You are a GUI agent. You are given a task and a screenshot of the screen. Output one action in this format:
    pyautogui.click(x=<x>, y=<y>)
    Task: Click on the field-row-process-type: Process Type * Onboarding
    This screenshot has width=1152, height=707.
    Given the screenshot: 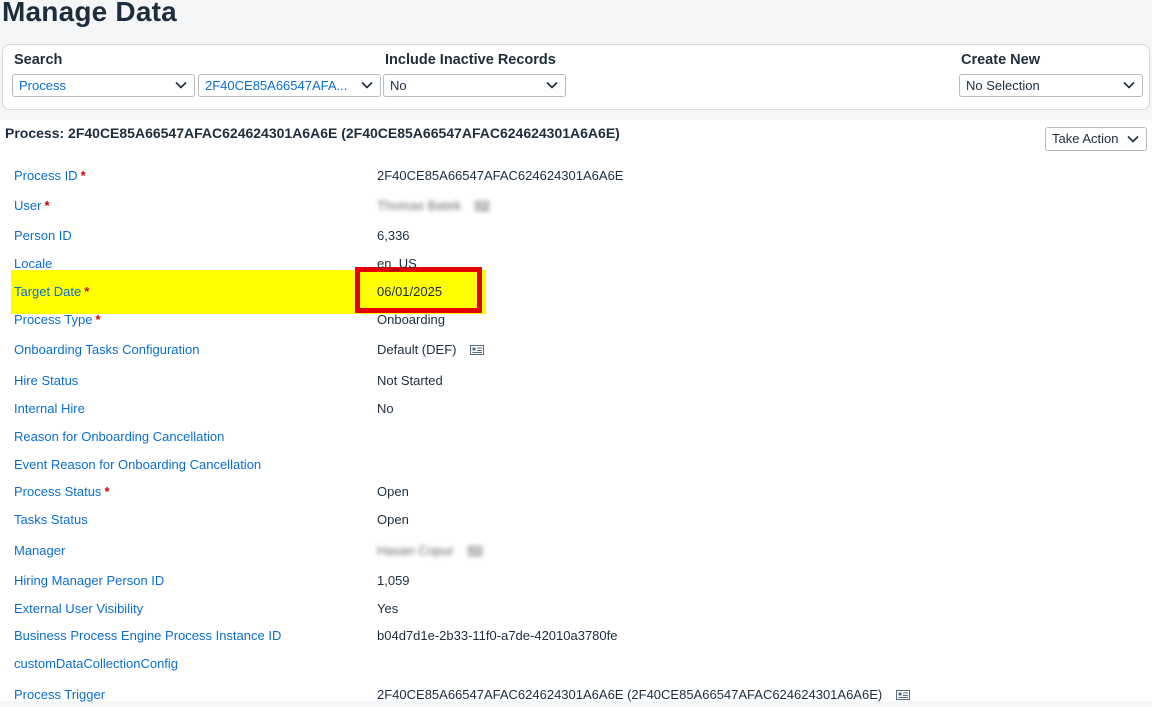 What is the action you would take?
    pyautogui.click(x=576, y=322)
    